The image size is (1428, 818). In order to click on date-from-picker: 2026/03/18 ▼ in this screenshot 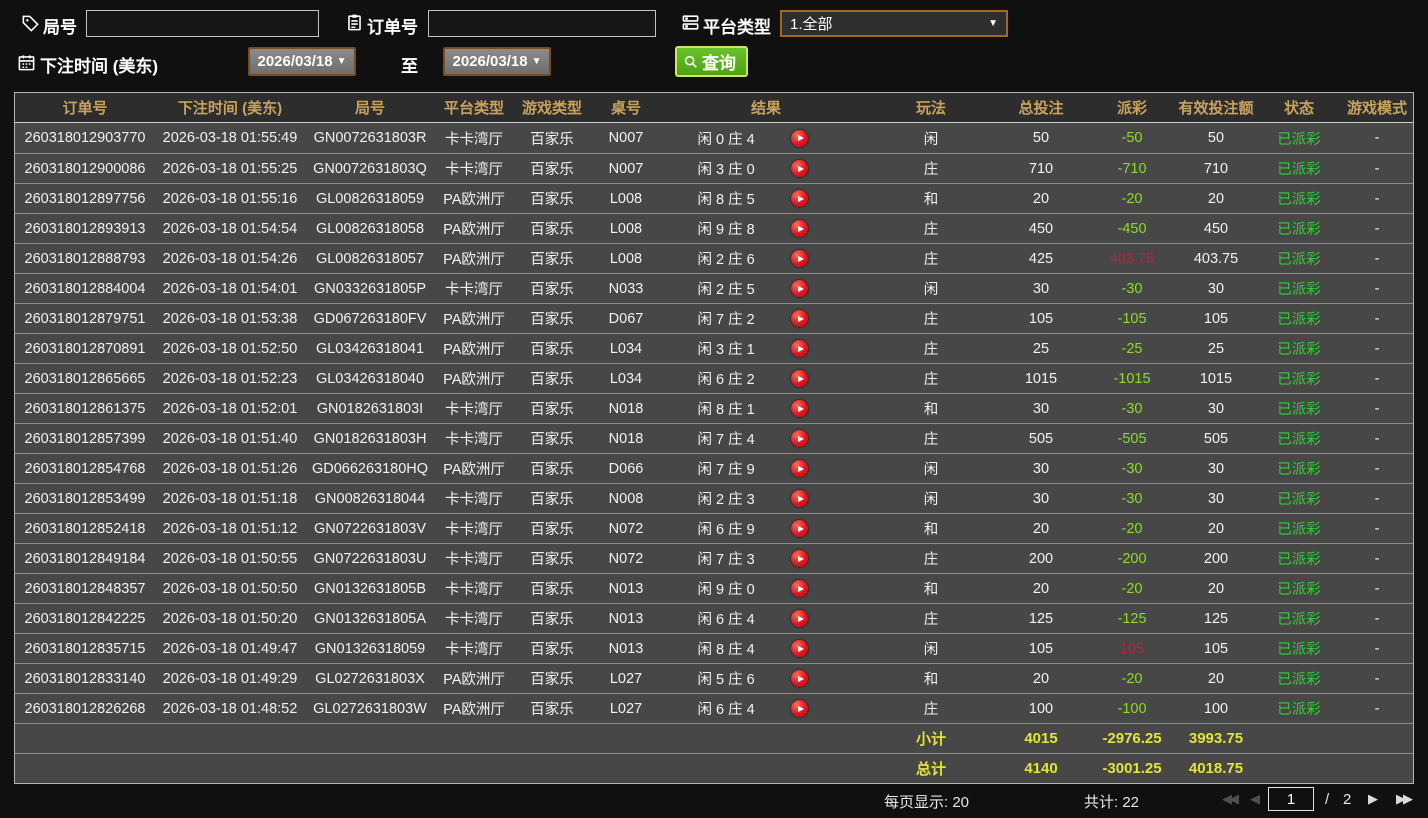, I will do `click(302, 61)`.